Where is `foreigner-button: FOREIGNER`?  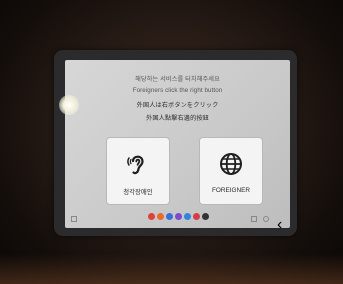 foreigner-button: FOREIGNER is located at coordinates (231, 171).